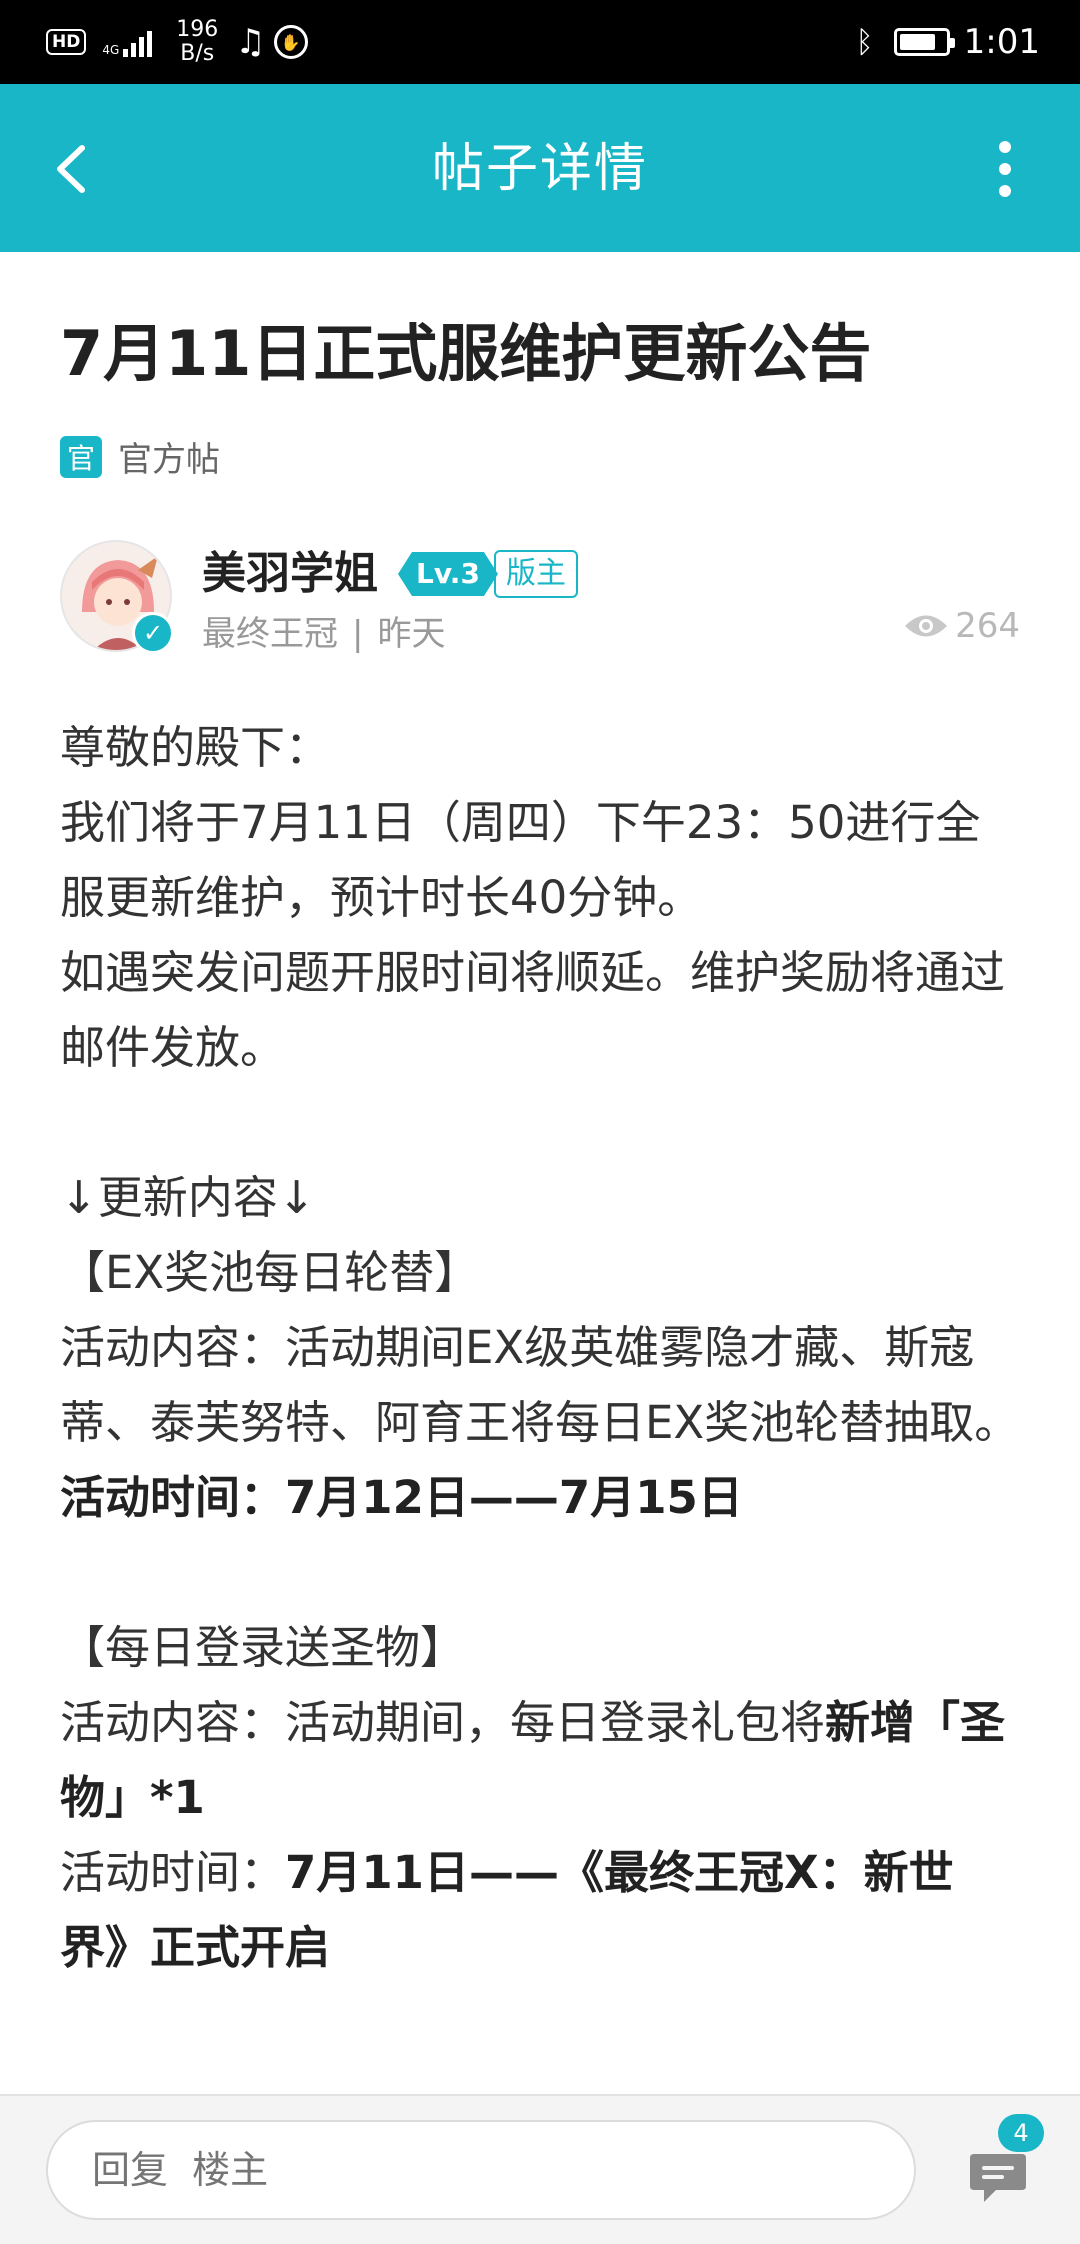  Describe the element at coordinates (481, 2170) in the screenshot. I see `reply-input` at that location.